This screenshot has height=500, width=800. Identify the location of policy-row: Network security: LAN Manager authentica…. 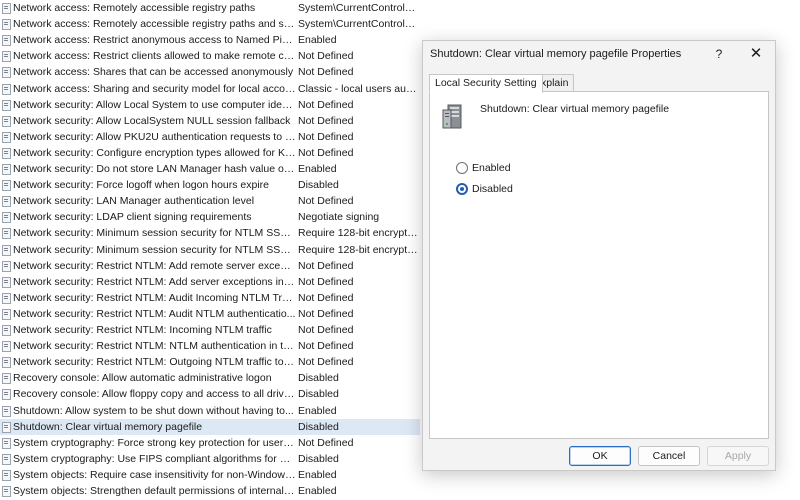
(210, 201).